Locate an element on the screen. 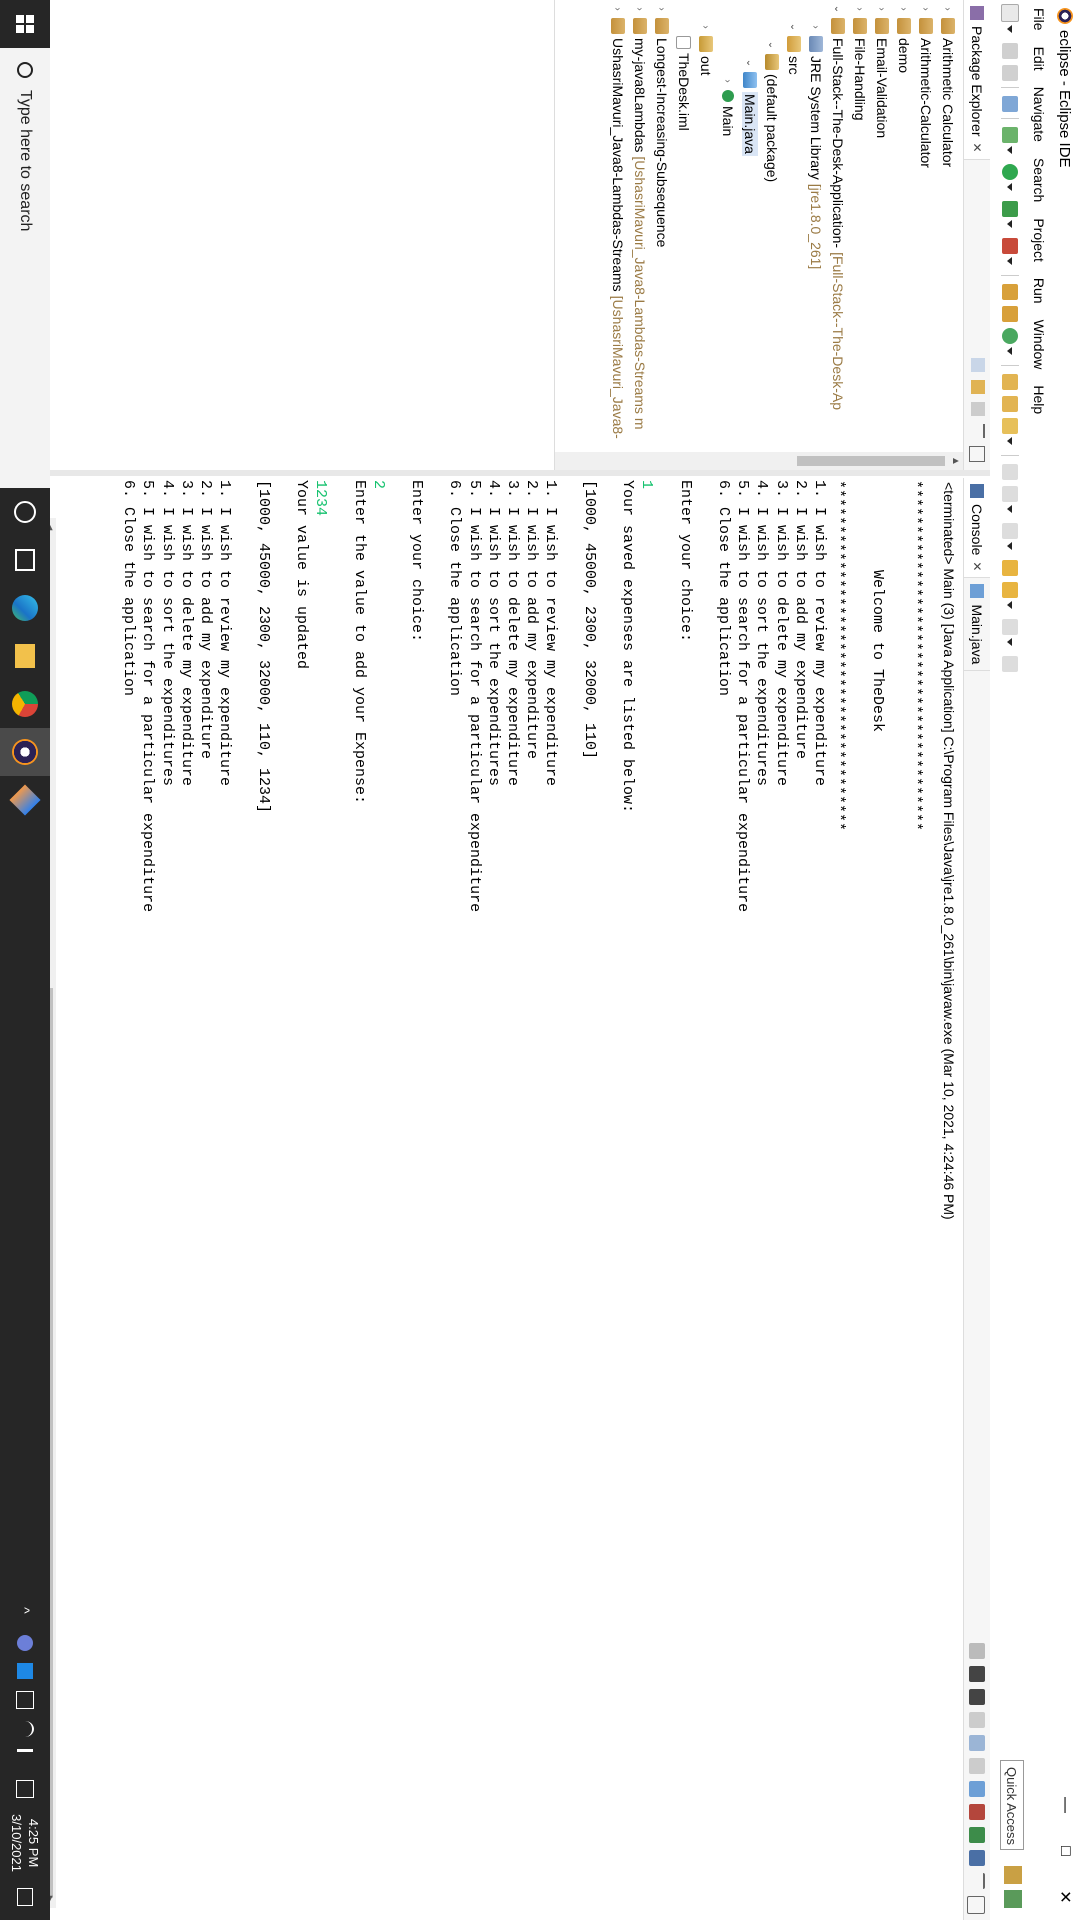  menu-file: File is located at coordinates (1039, 19).